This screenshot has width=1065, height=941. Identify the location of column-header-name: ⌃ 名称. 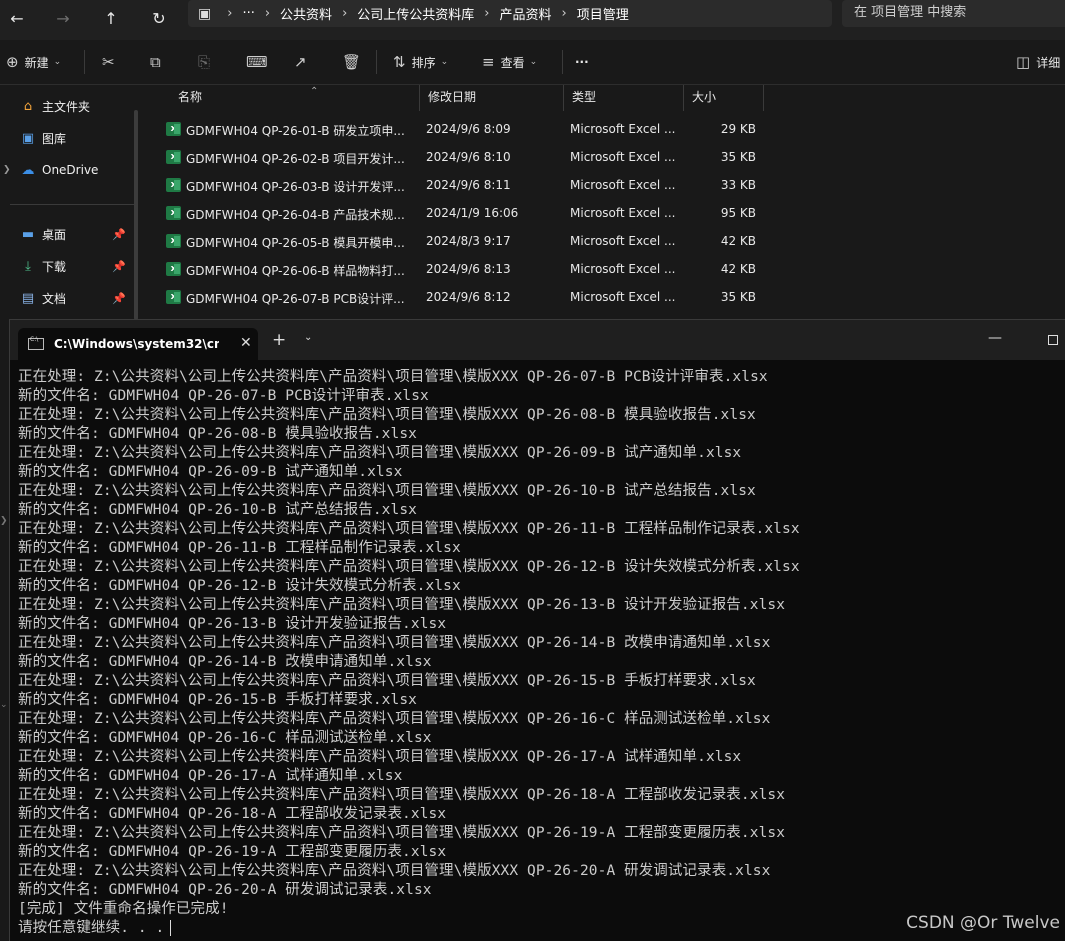
(295, 98).